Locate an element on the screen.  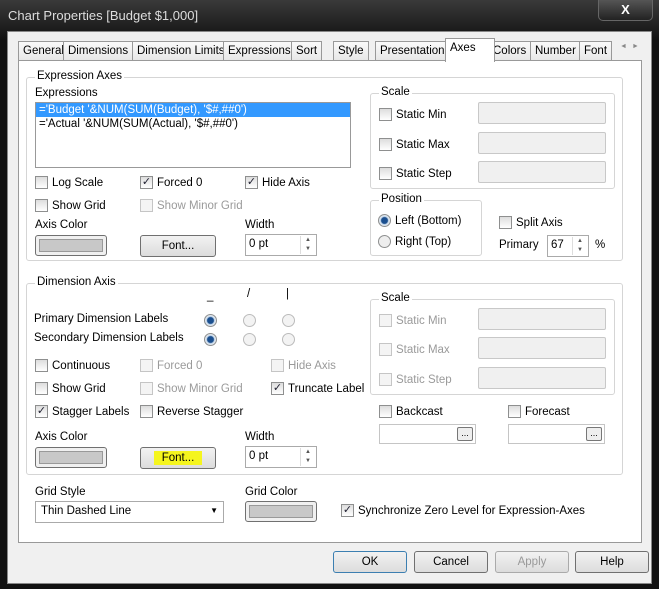
dim-width-stepper: 0 pt ▲ ▼ is located at coordinates (281, 457).